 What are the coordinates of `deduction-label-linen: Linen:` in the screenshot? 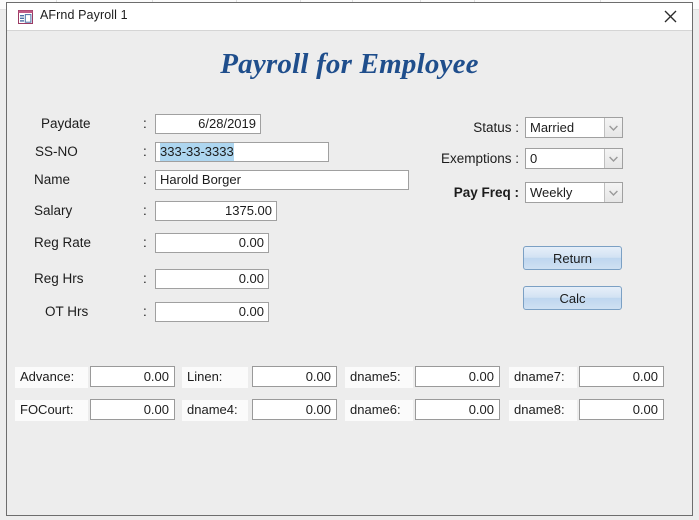 It's located at (215, 377).